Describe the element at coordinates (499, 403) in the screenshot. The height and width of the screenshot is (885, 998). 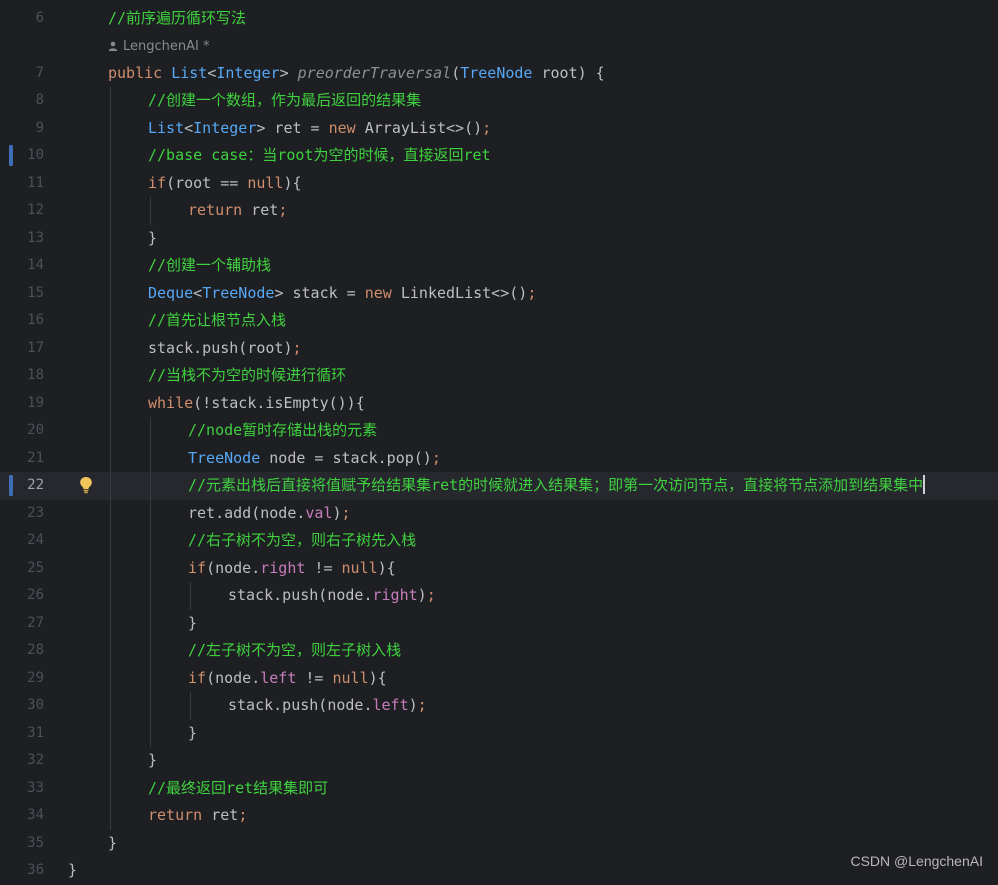
I see `code-line: 19 while(!stack.isEmpty()){` at that location.